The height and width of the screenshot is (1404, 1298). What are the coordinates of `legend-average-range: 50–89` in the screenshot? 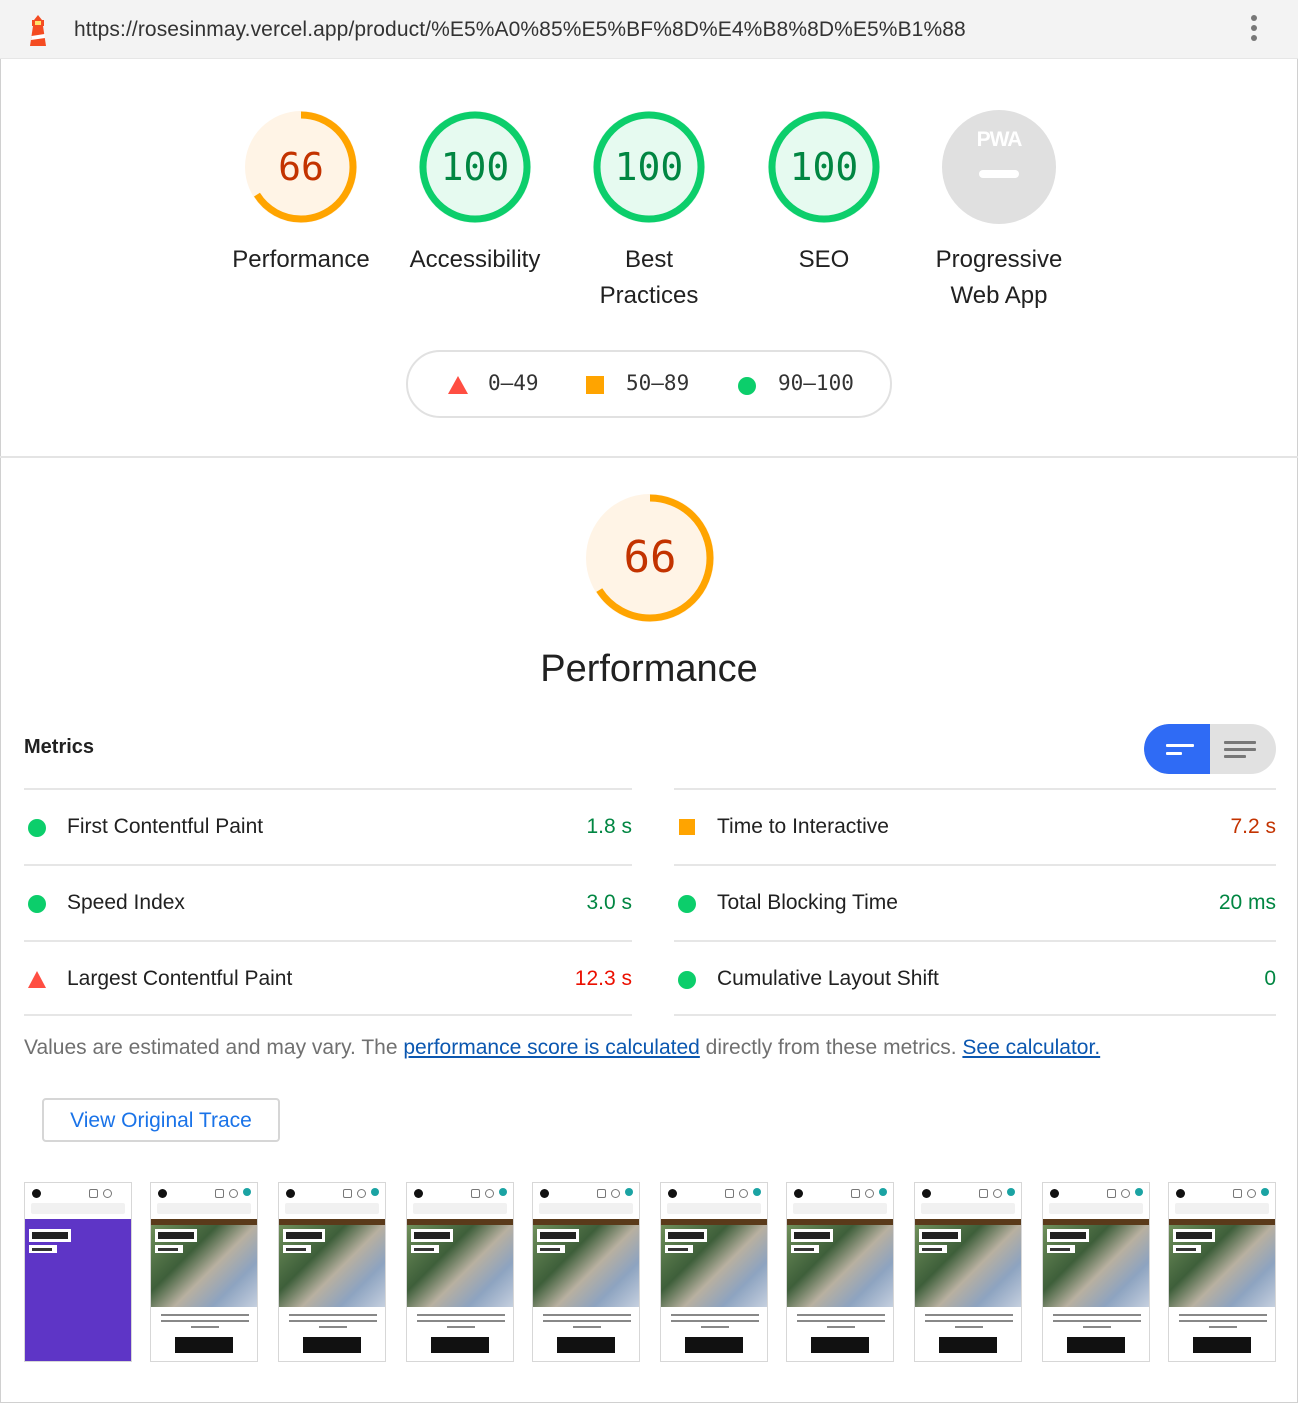 It's located at (658, 383).